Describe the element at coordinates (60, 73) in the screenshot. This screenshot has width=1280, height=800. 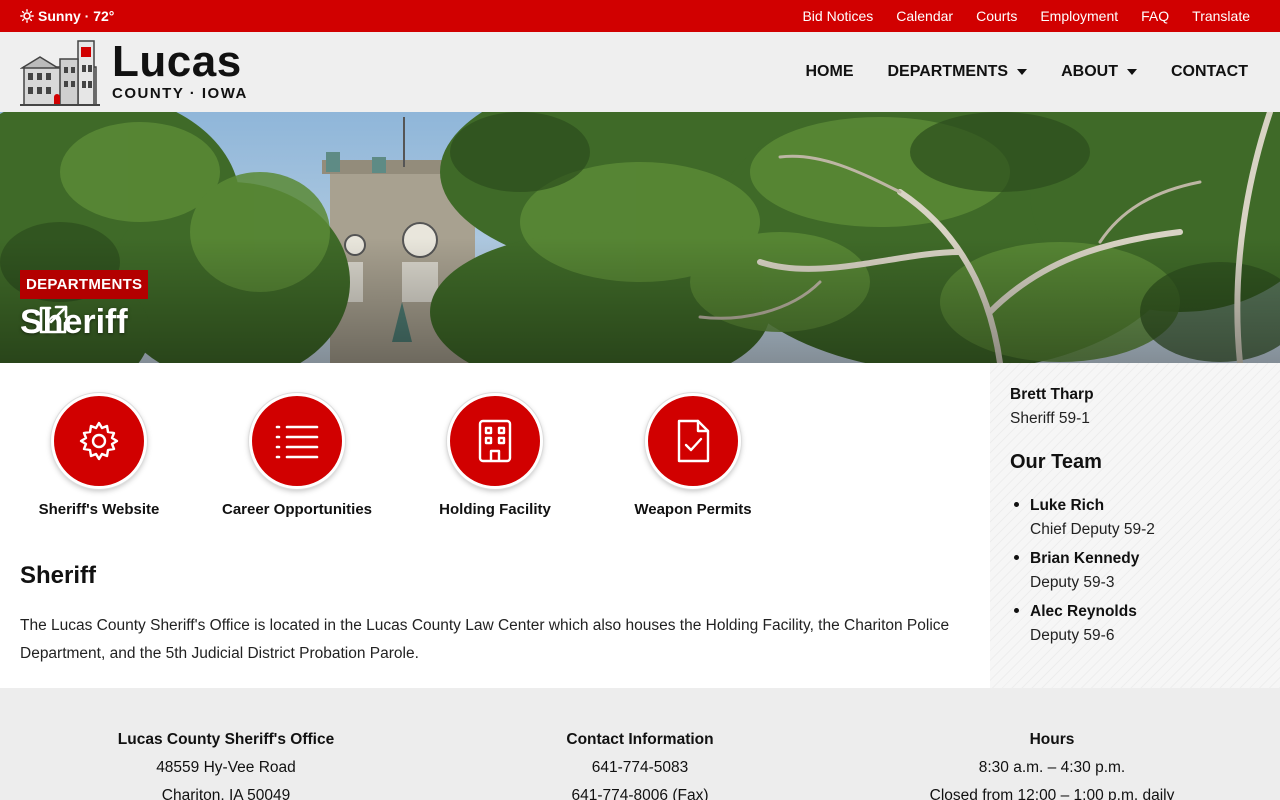
I see `courthouse-logo-icon` at that location.